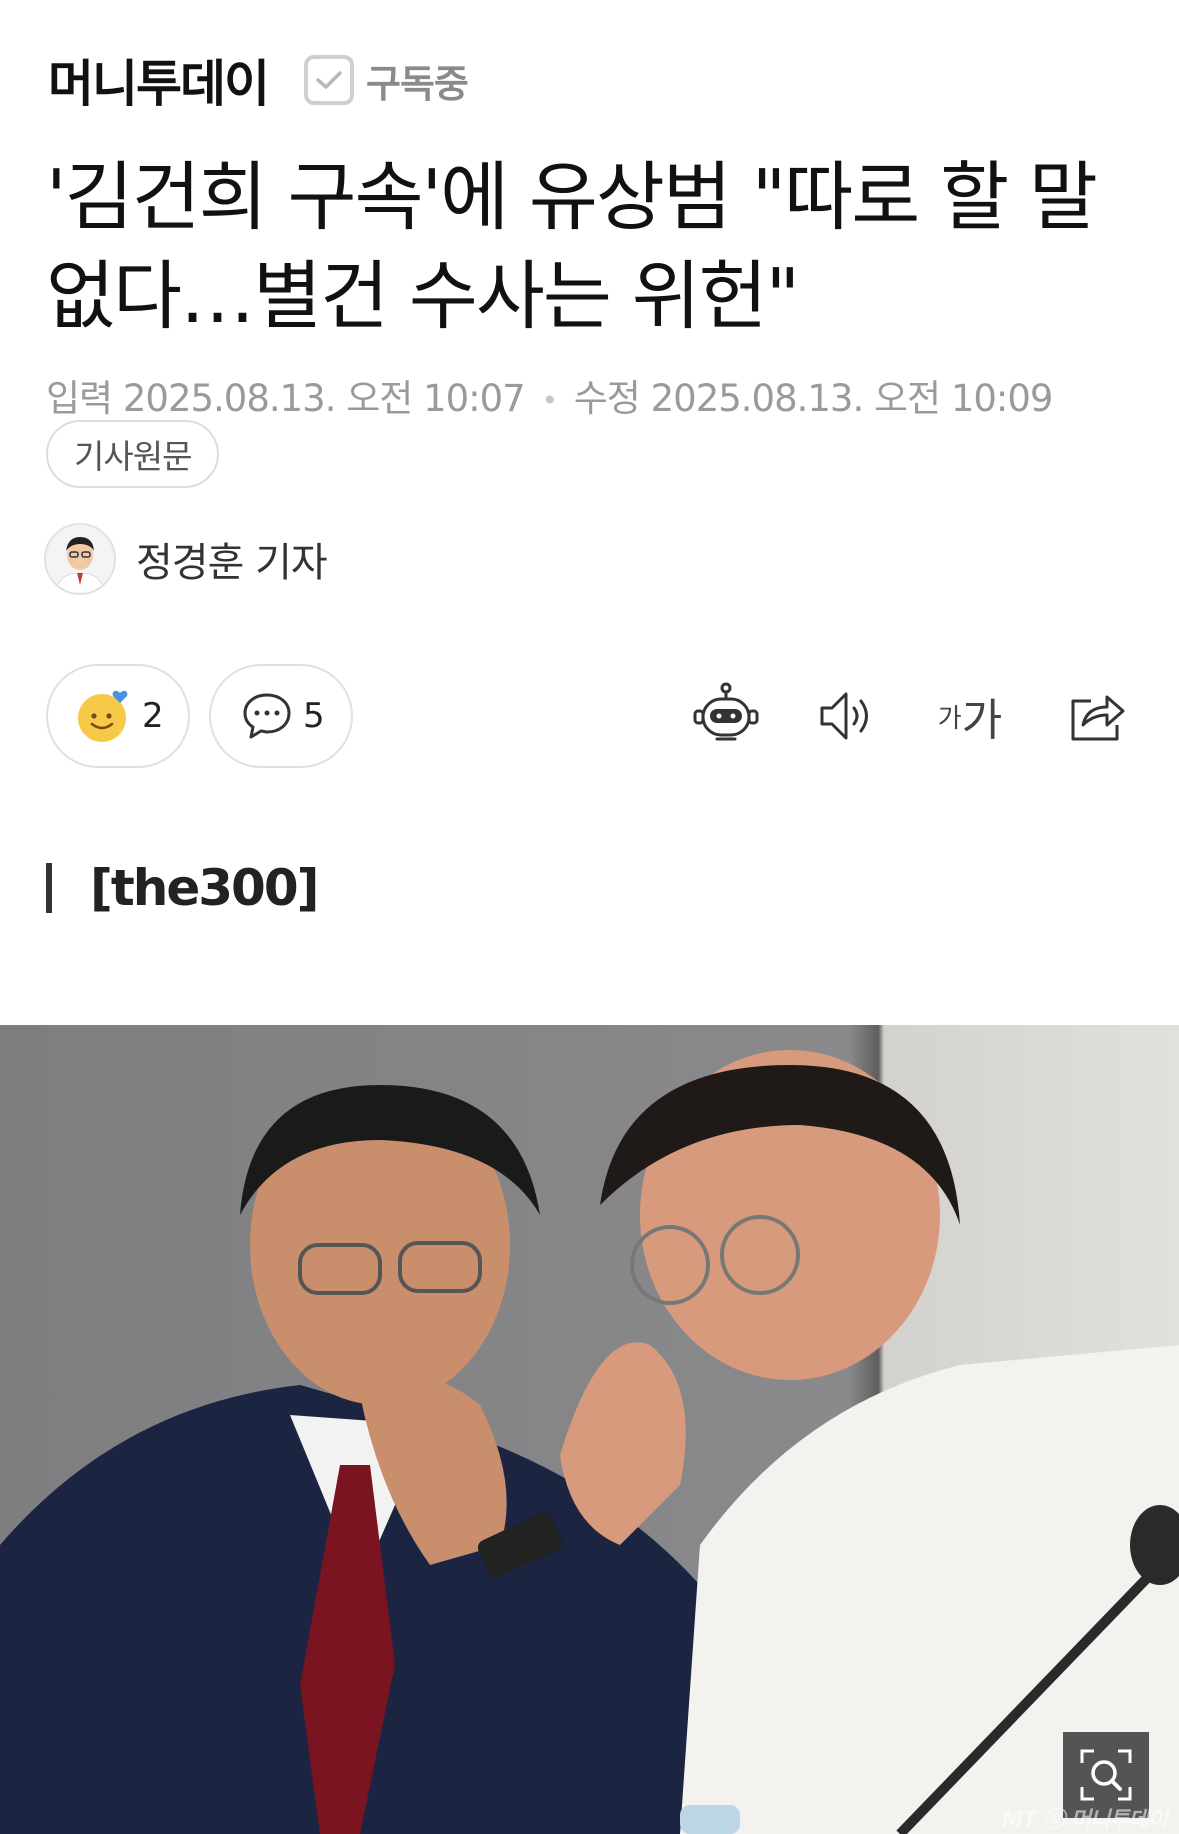  I want to click on ai-summary-robot-icon, so click(726, 716).